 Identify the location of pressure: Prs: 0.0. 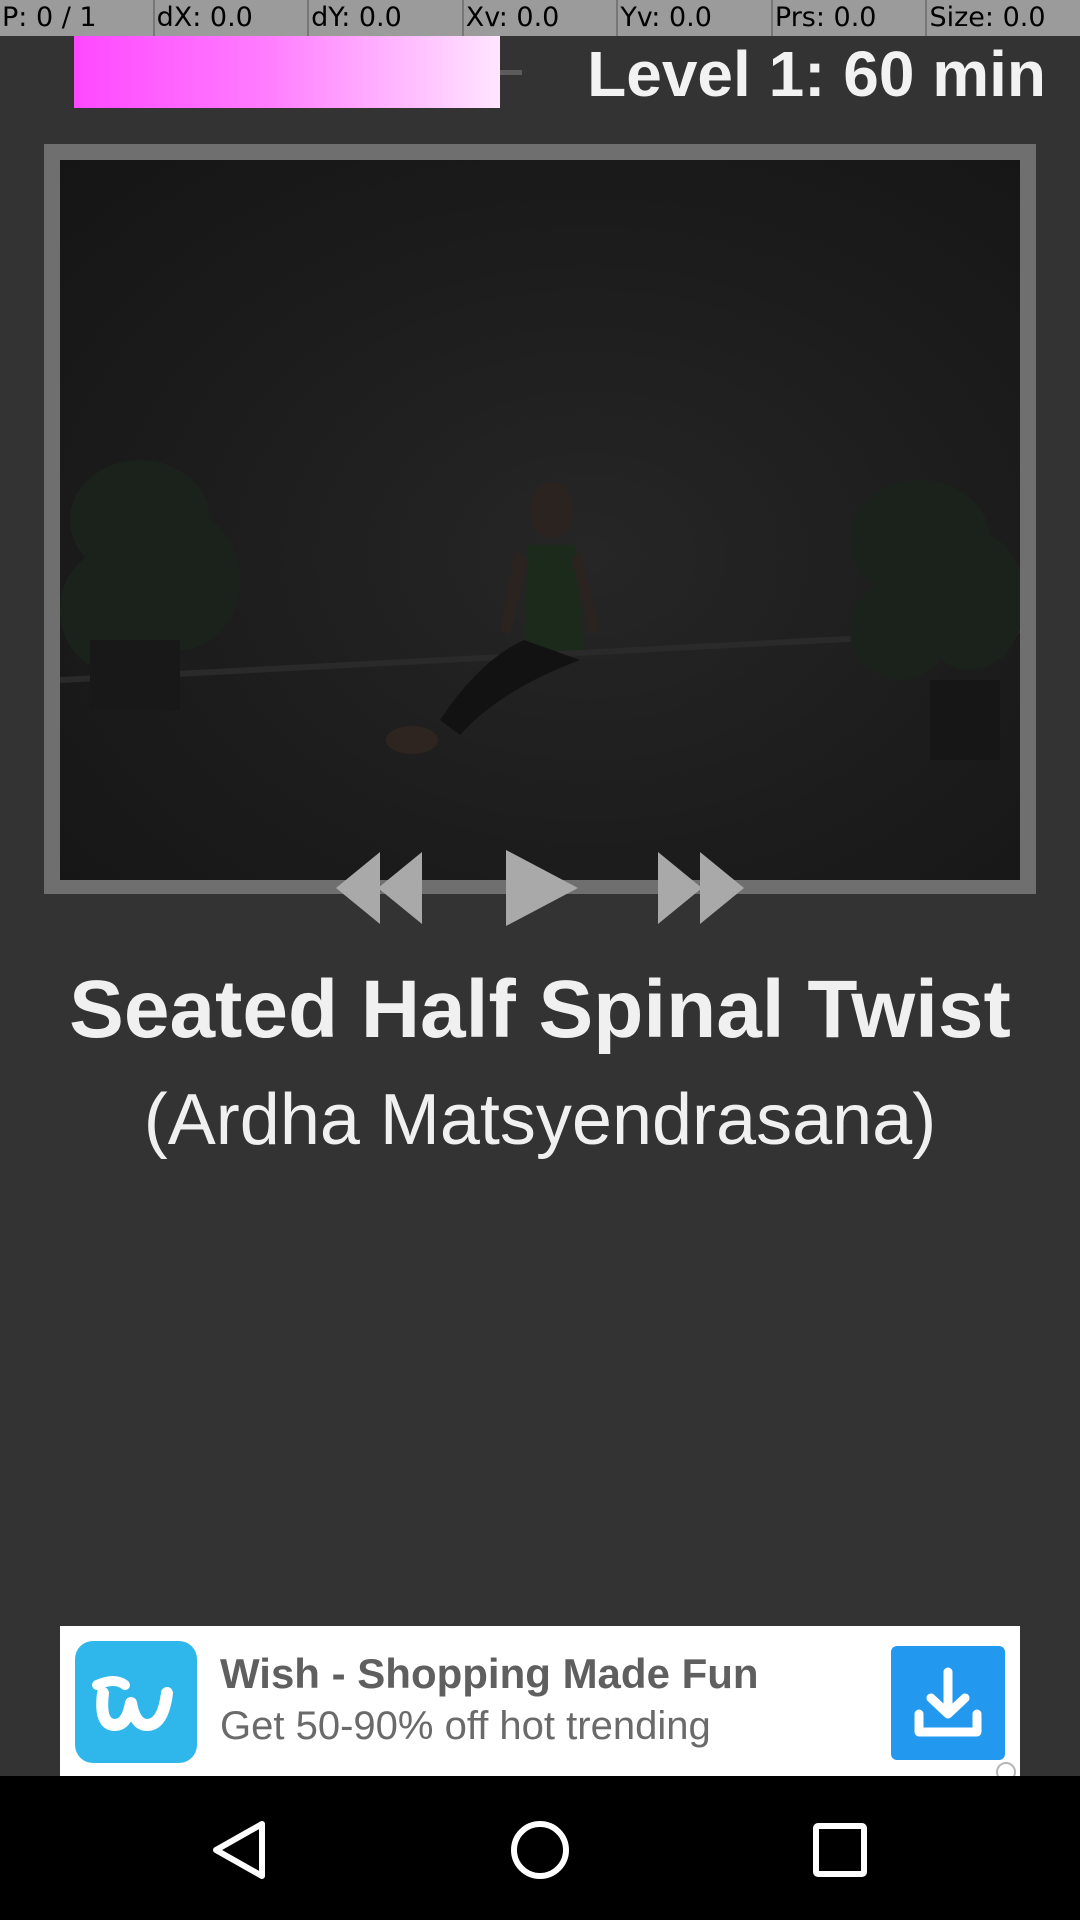
(850, 18).